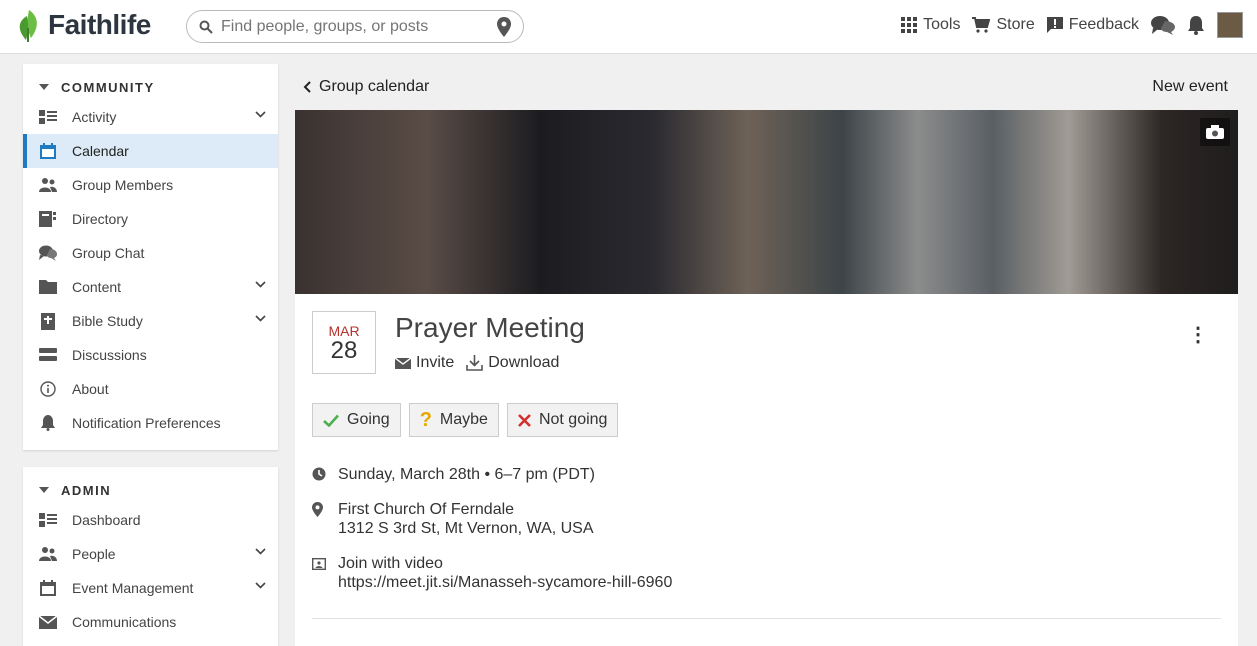  I want to click on feedback-button: Feedback, so click(1092, 25).